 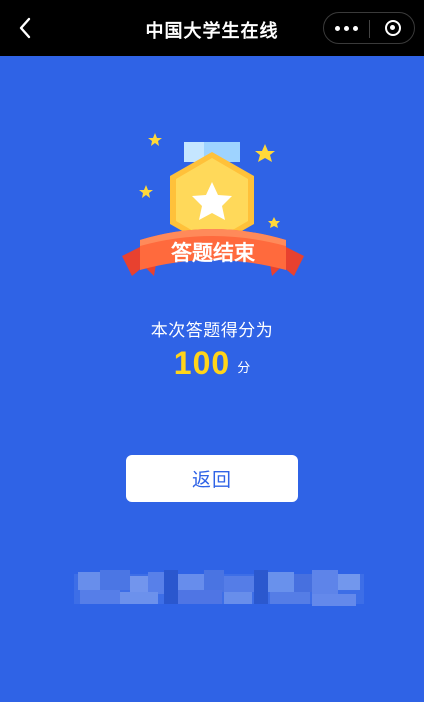 I want to click on more-dots-icon, so click(x=337, y=28).